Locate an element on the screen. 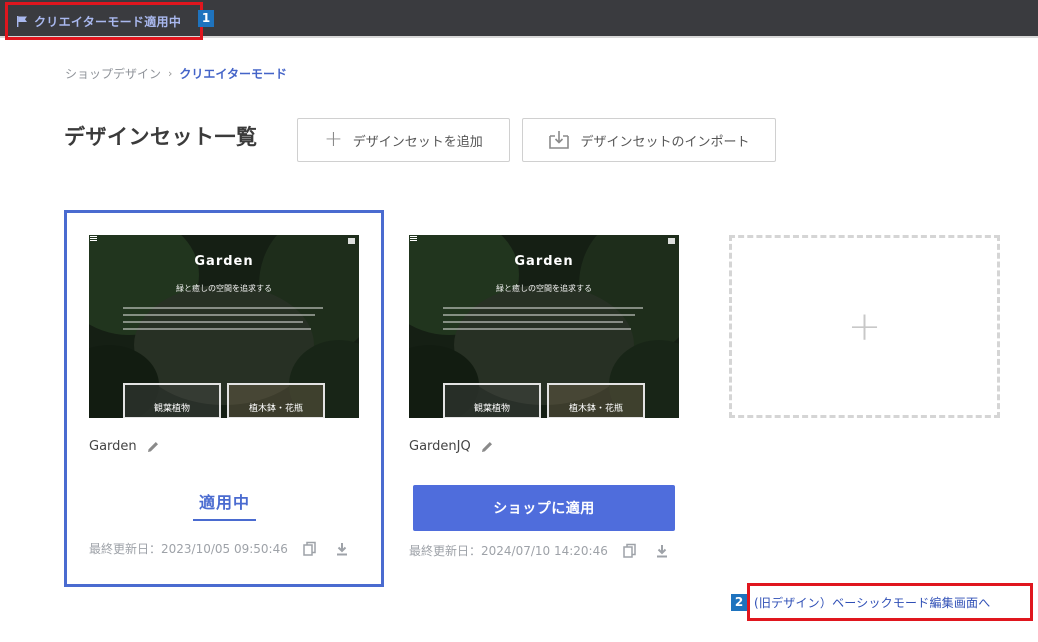  annotation-badge-2: 2 is located at coordinates (739, 602).